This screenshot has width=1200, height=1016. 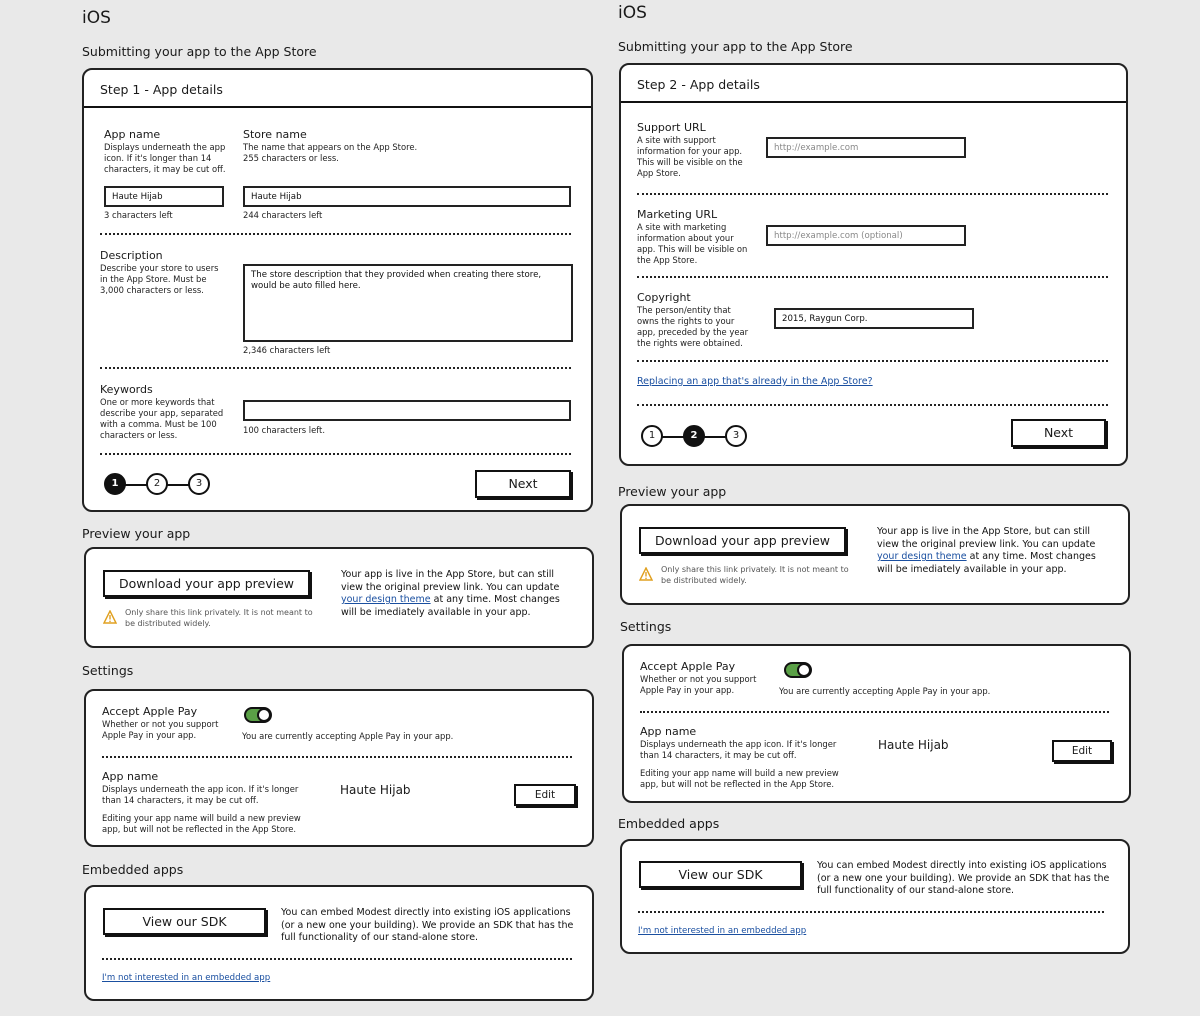 I want to click on support-url-input: http://example.com, so click(x=866, y=147).